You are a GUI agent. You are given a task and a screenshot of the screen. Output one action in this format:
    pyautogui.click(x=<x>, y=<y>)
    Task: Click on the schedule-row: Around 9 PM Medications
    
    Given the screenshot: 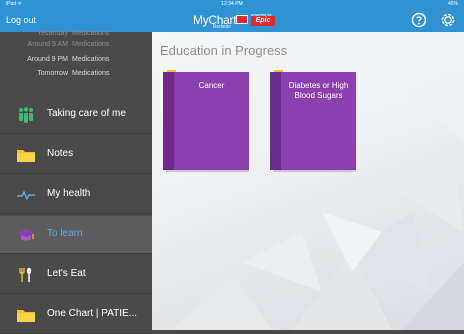 What is the action you would take?
    pyautogui.click(x=76, y=59)
    